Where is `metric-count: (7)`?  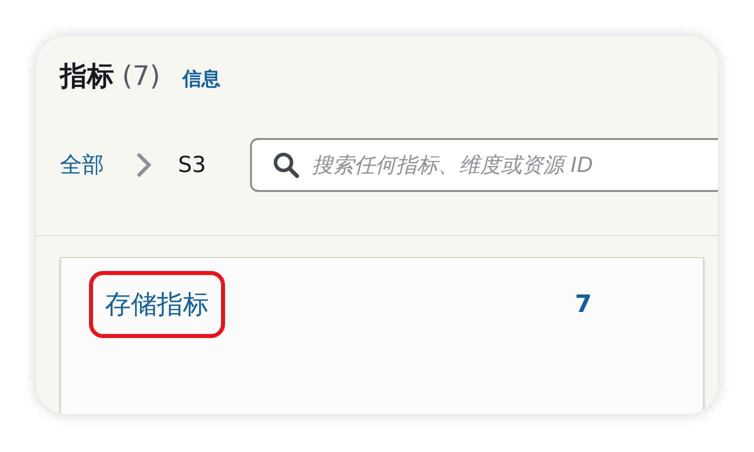 metric-count: (7) is located at coordinates (141, 76).